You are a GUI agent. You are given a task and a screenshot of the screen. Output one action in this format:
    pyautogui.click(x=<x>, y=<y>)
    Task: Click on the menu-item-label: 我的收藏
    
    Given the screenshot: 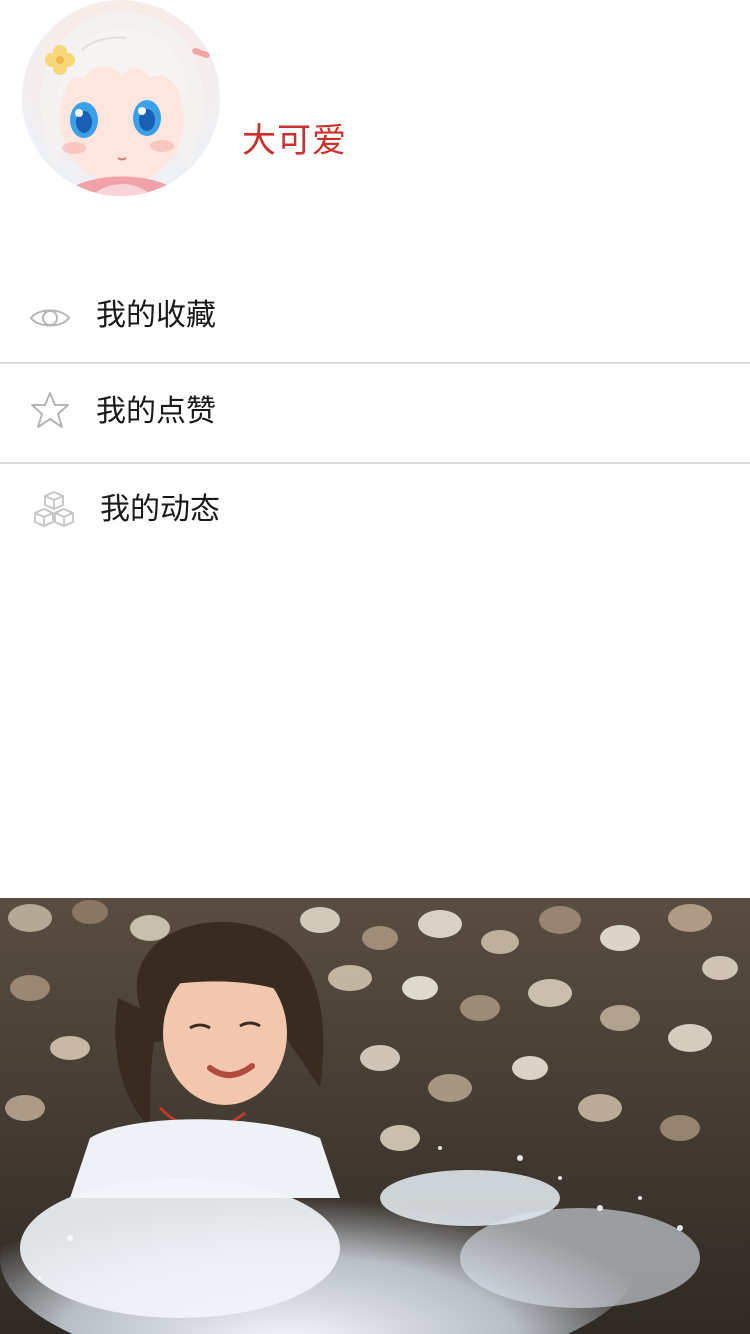 What is the action you would take?
    pyautogui.click(x=156, y=315)
    